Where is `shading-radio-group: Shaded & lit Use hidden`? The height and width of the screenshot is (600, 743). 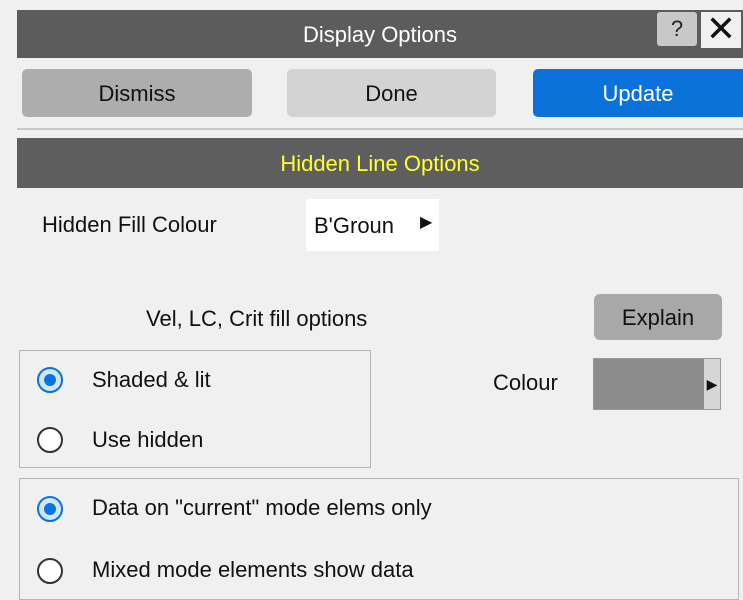 shading-radio-group: Shaded & lit Use hidden is located at coordinates (195, 409).